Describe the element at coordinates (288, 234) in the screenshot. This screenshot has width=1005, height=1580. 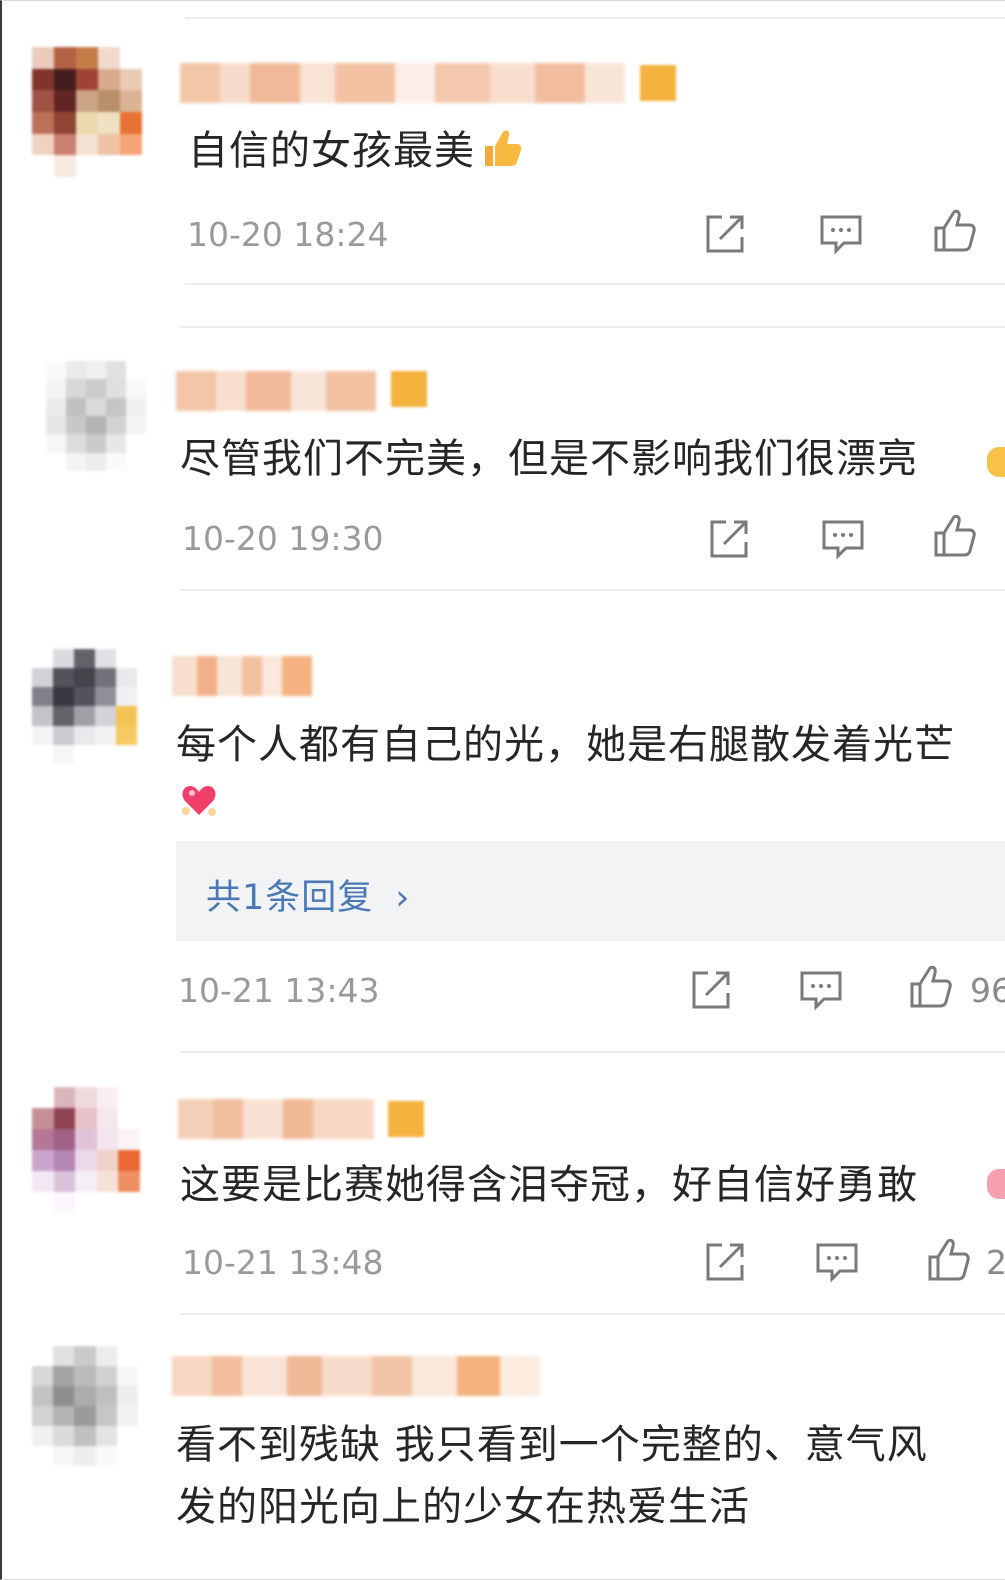
I see `comment-time: 10-20 18:24` at that location.